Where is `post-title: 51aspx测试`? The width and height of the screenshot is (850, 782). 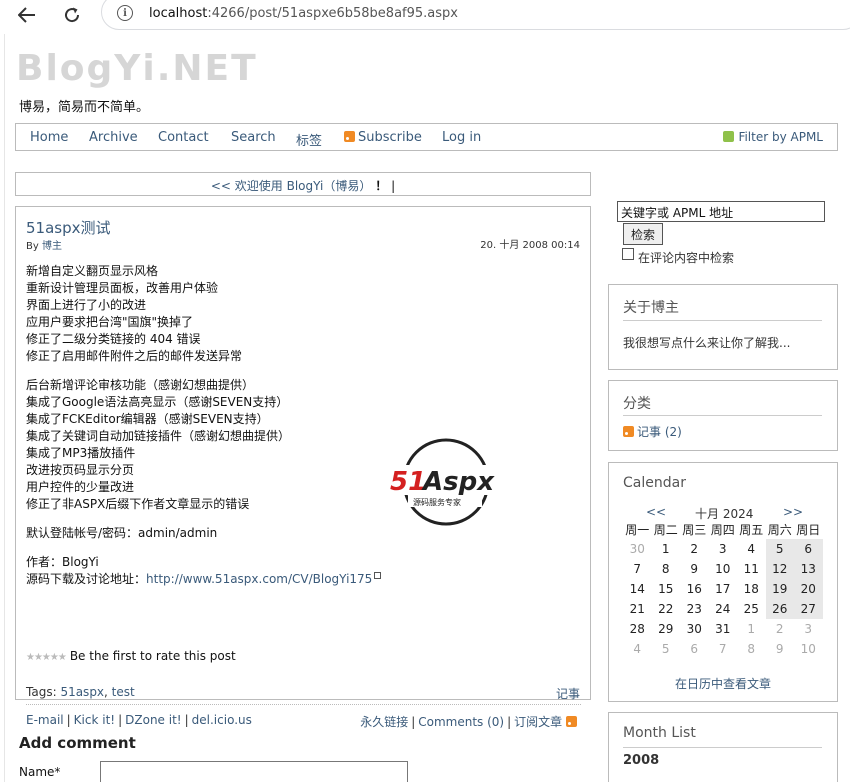 post-title: 51aspx测试 is located at coordinates (68, 227).